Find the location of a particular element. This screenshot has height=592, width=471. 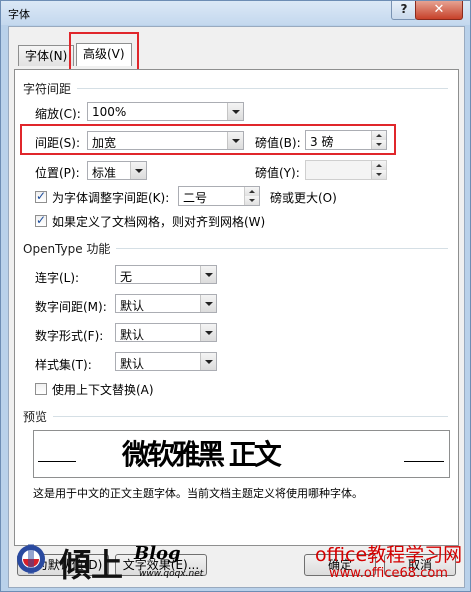

numspacing-label: 数字间距(M): is located at coordinates (71, 307).